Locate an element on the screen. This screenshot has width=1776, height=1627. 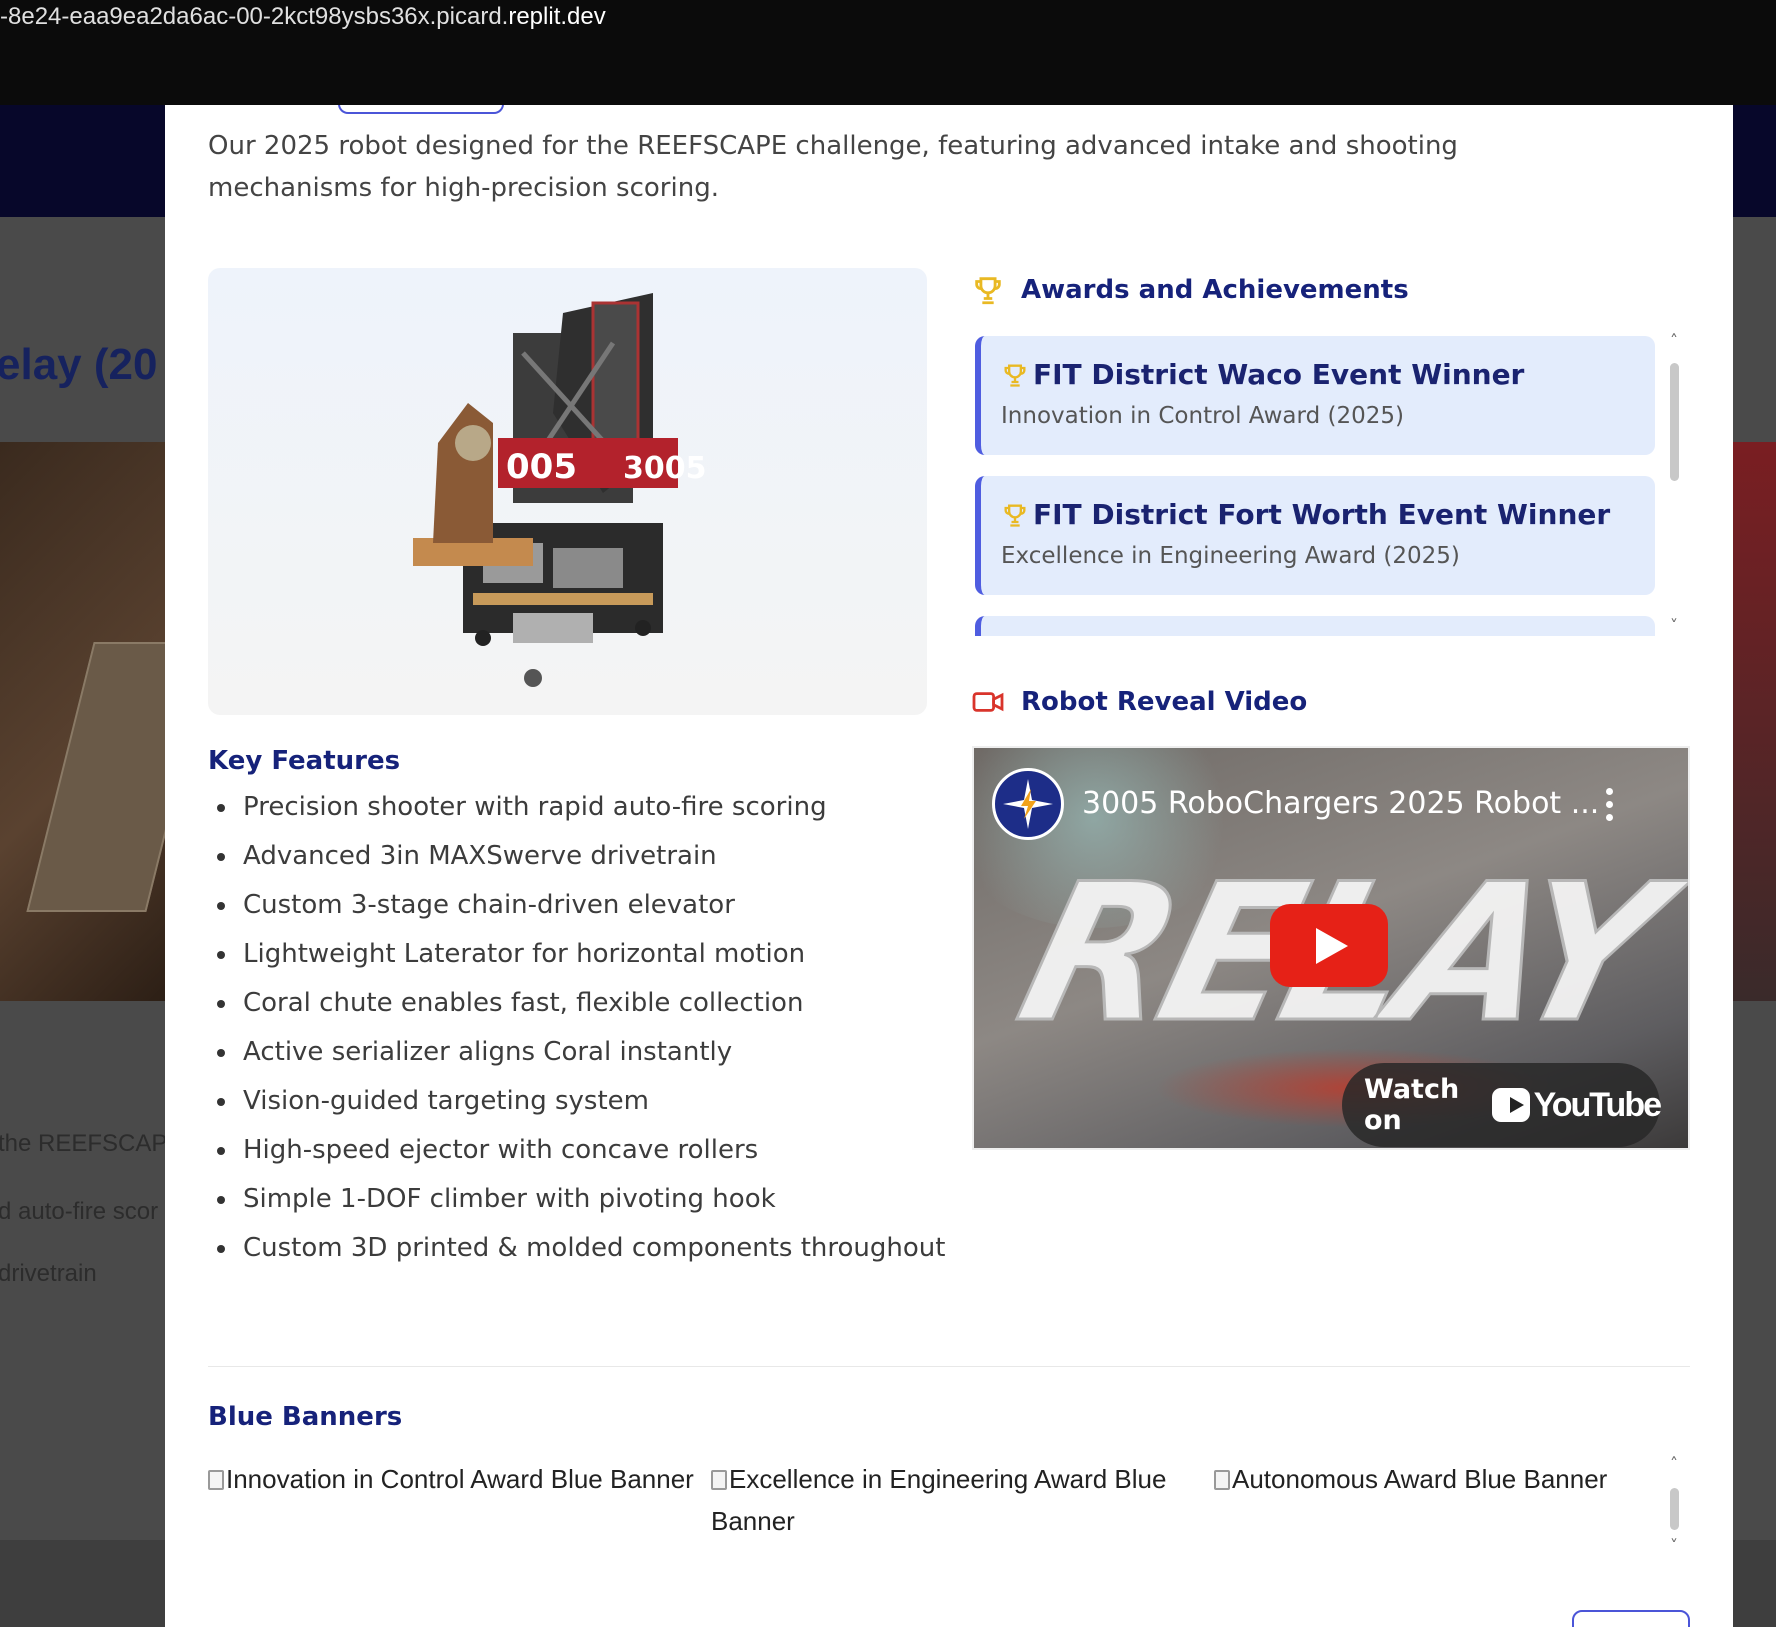
watch-on-youtube-button: Watch on YouTube is located at coordinates (1502, 1105).